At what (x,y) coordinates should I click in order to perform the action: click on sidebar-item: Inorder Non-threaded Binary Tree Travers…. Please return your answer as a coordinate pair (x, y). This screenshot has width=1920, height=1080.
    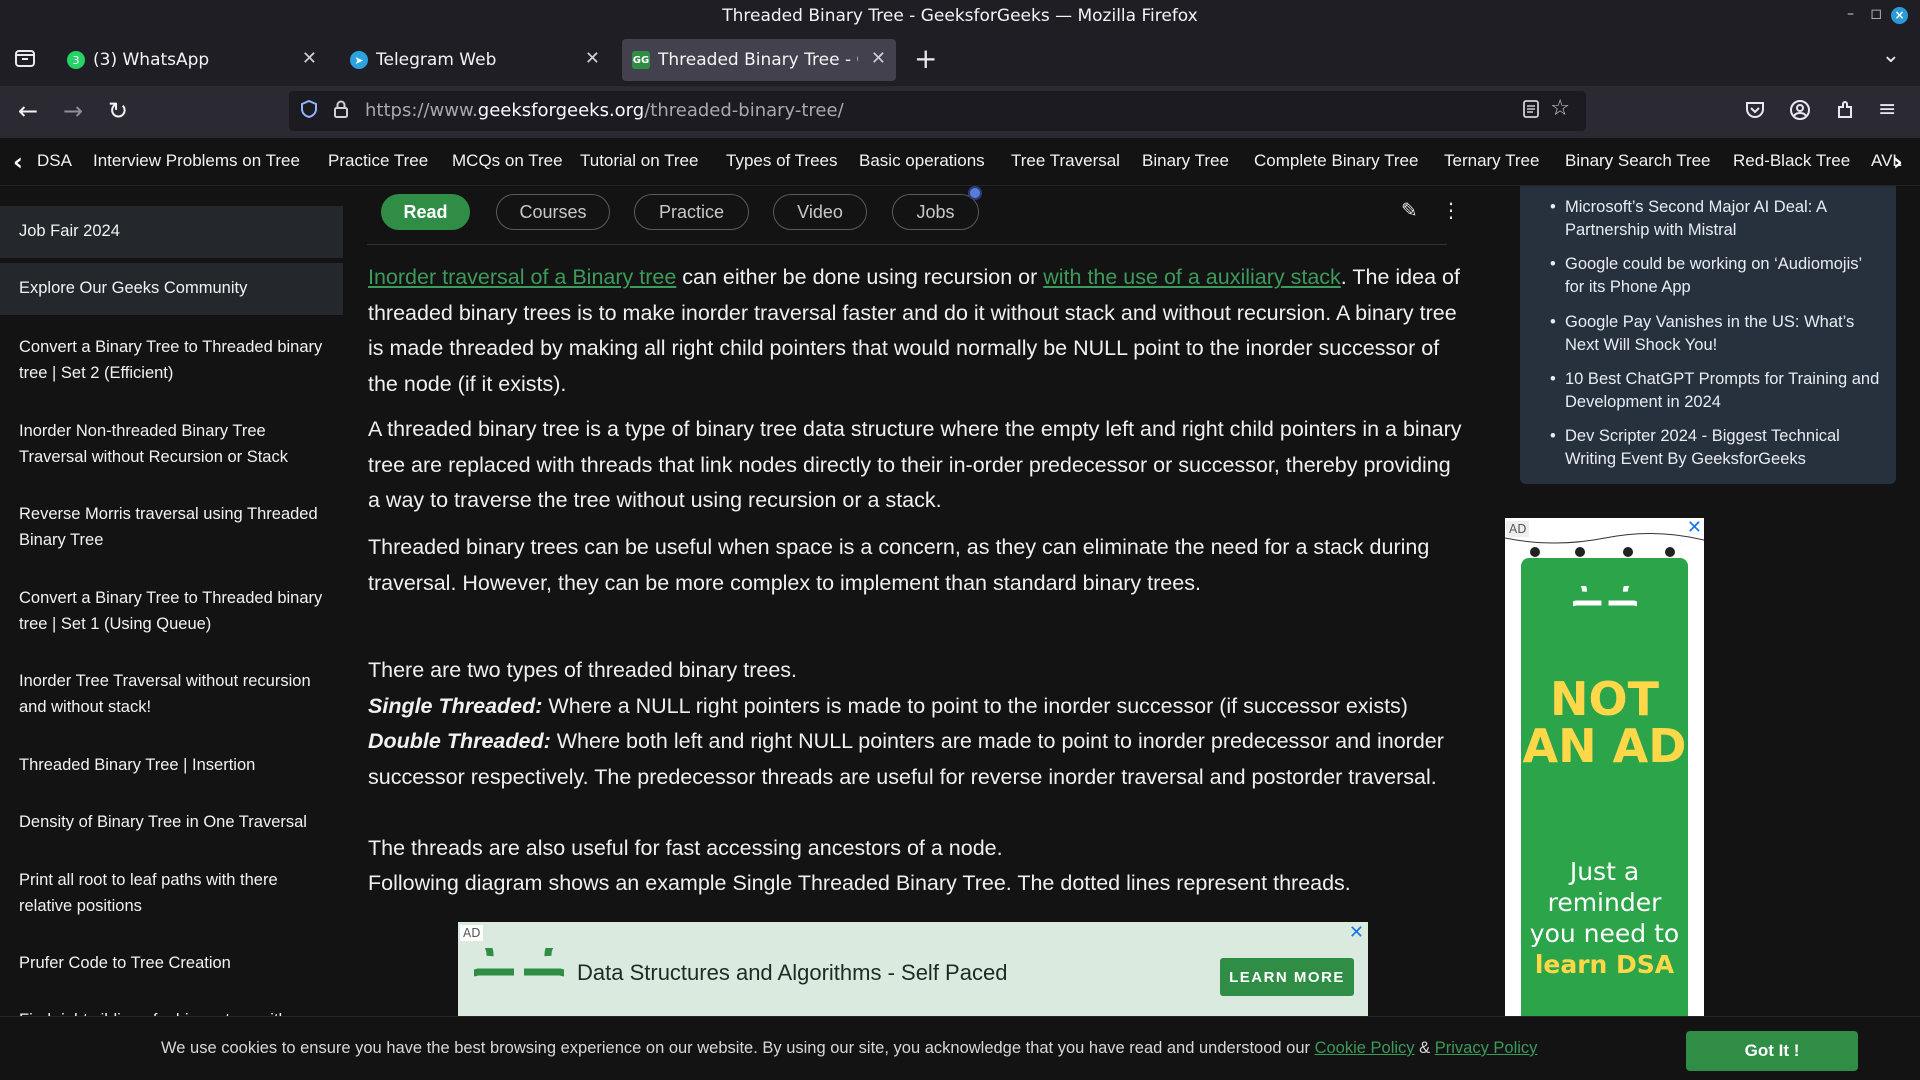
    Looking at the image, I should click on (171, 444).